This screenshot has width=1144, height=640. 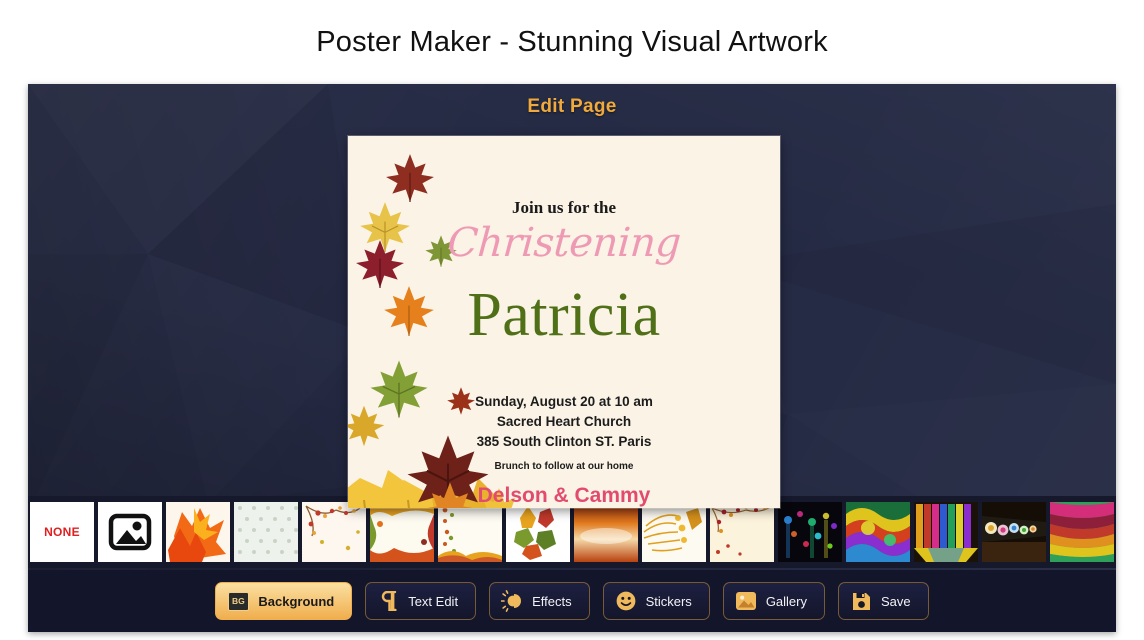 What do you see at coordinates (512, 601) in the screenshot?
I see `brightness-icon` at bounding box center [512, 601].